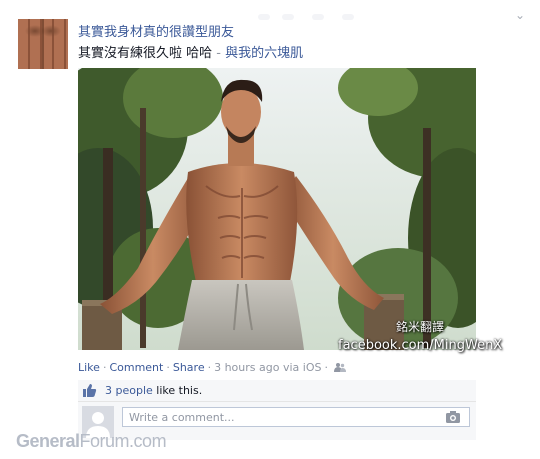  I want to click on likes-suffix: like this., so click(177, 390).